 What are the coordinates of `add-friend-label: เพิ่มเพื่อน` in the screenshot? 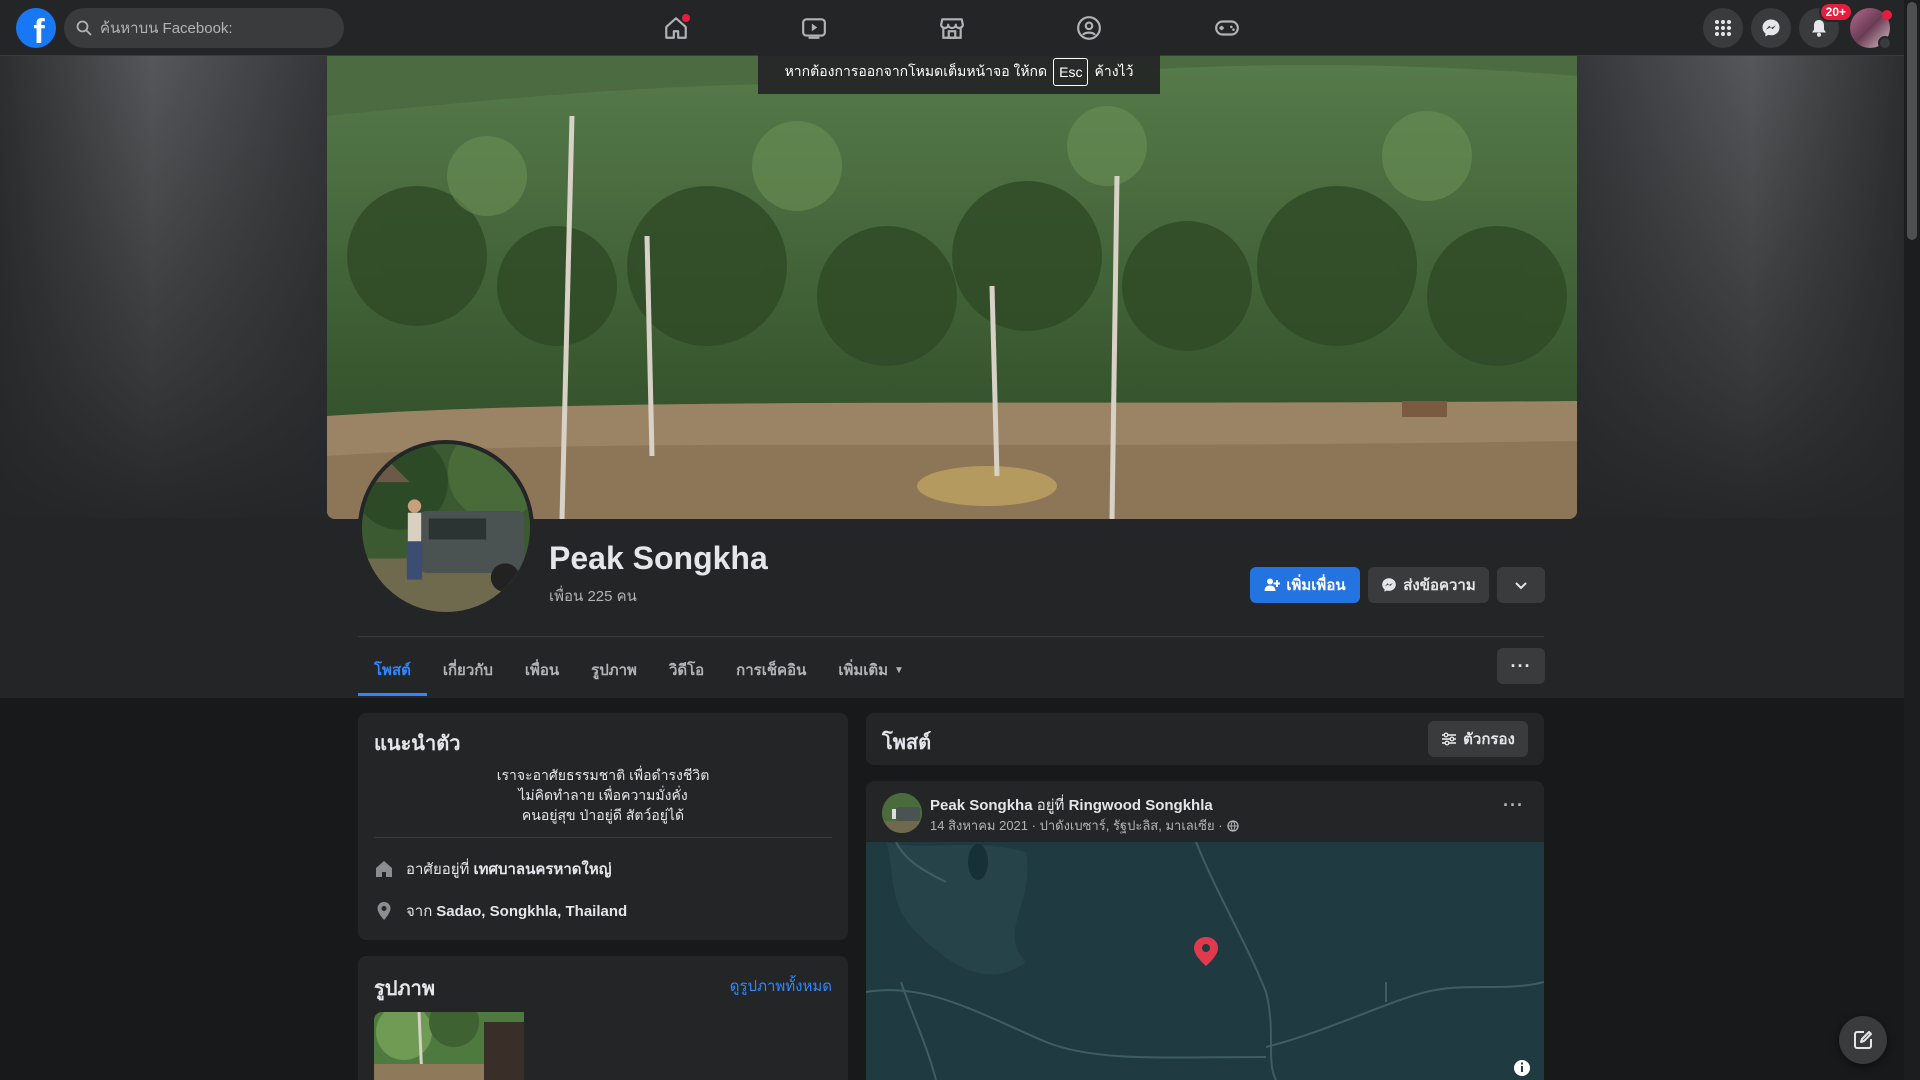 It's located at (1316, 585).